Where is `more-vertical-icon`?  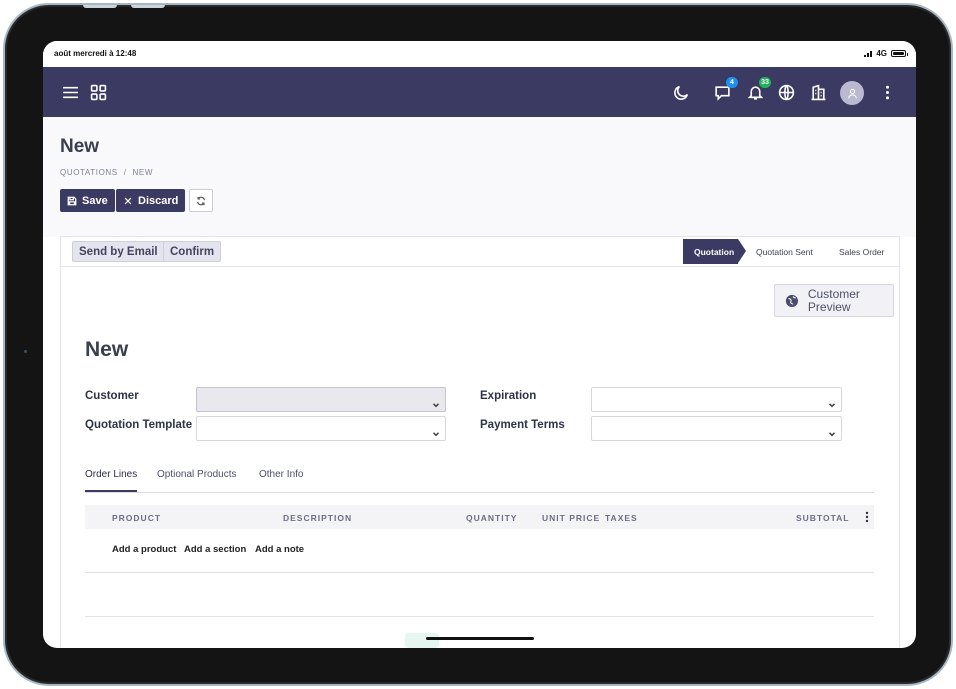 more-vertical-icon is located at coordinates (887, 92).